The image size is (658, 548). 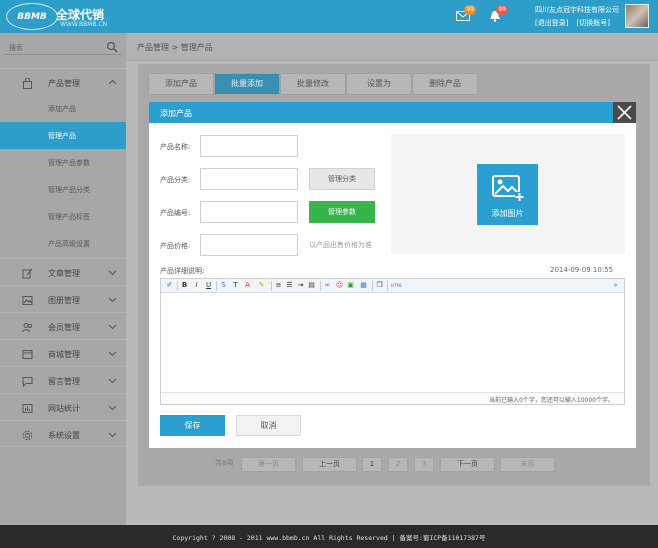 I want to click on editor-char-count: 当前已输入0个字，您还可以输入10000个字。, so click(x=551, y=400).